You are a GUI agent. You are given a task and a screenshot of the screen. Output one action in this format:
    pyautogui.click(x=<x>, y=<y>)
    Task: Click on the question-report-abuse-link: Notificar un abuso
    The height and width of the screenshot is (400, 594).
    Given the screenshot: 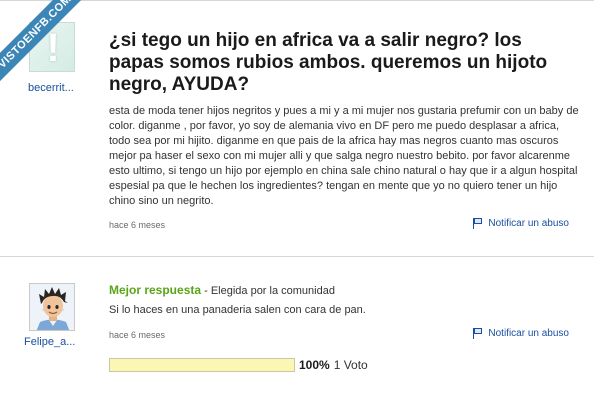 What is the action you would take?
    pyautogui.click(x=521, y=223)
    